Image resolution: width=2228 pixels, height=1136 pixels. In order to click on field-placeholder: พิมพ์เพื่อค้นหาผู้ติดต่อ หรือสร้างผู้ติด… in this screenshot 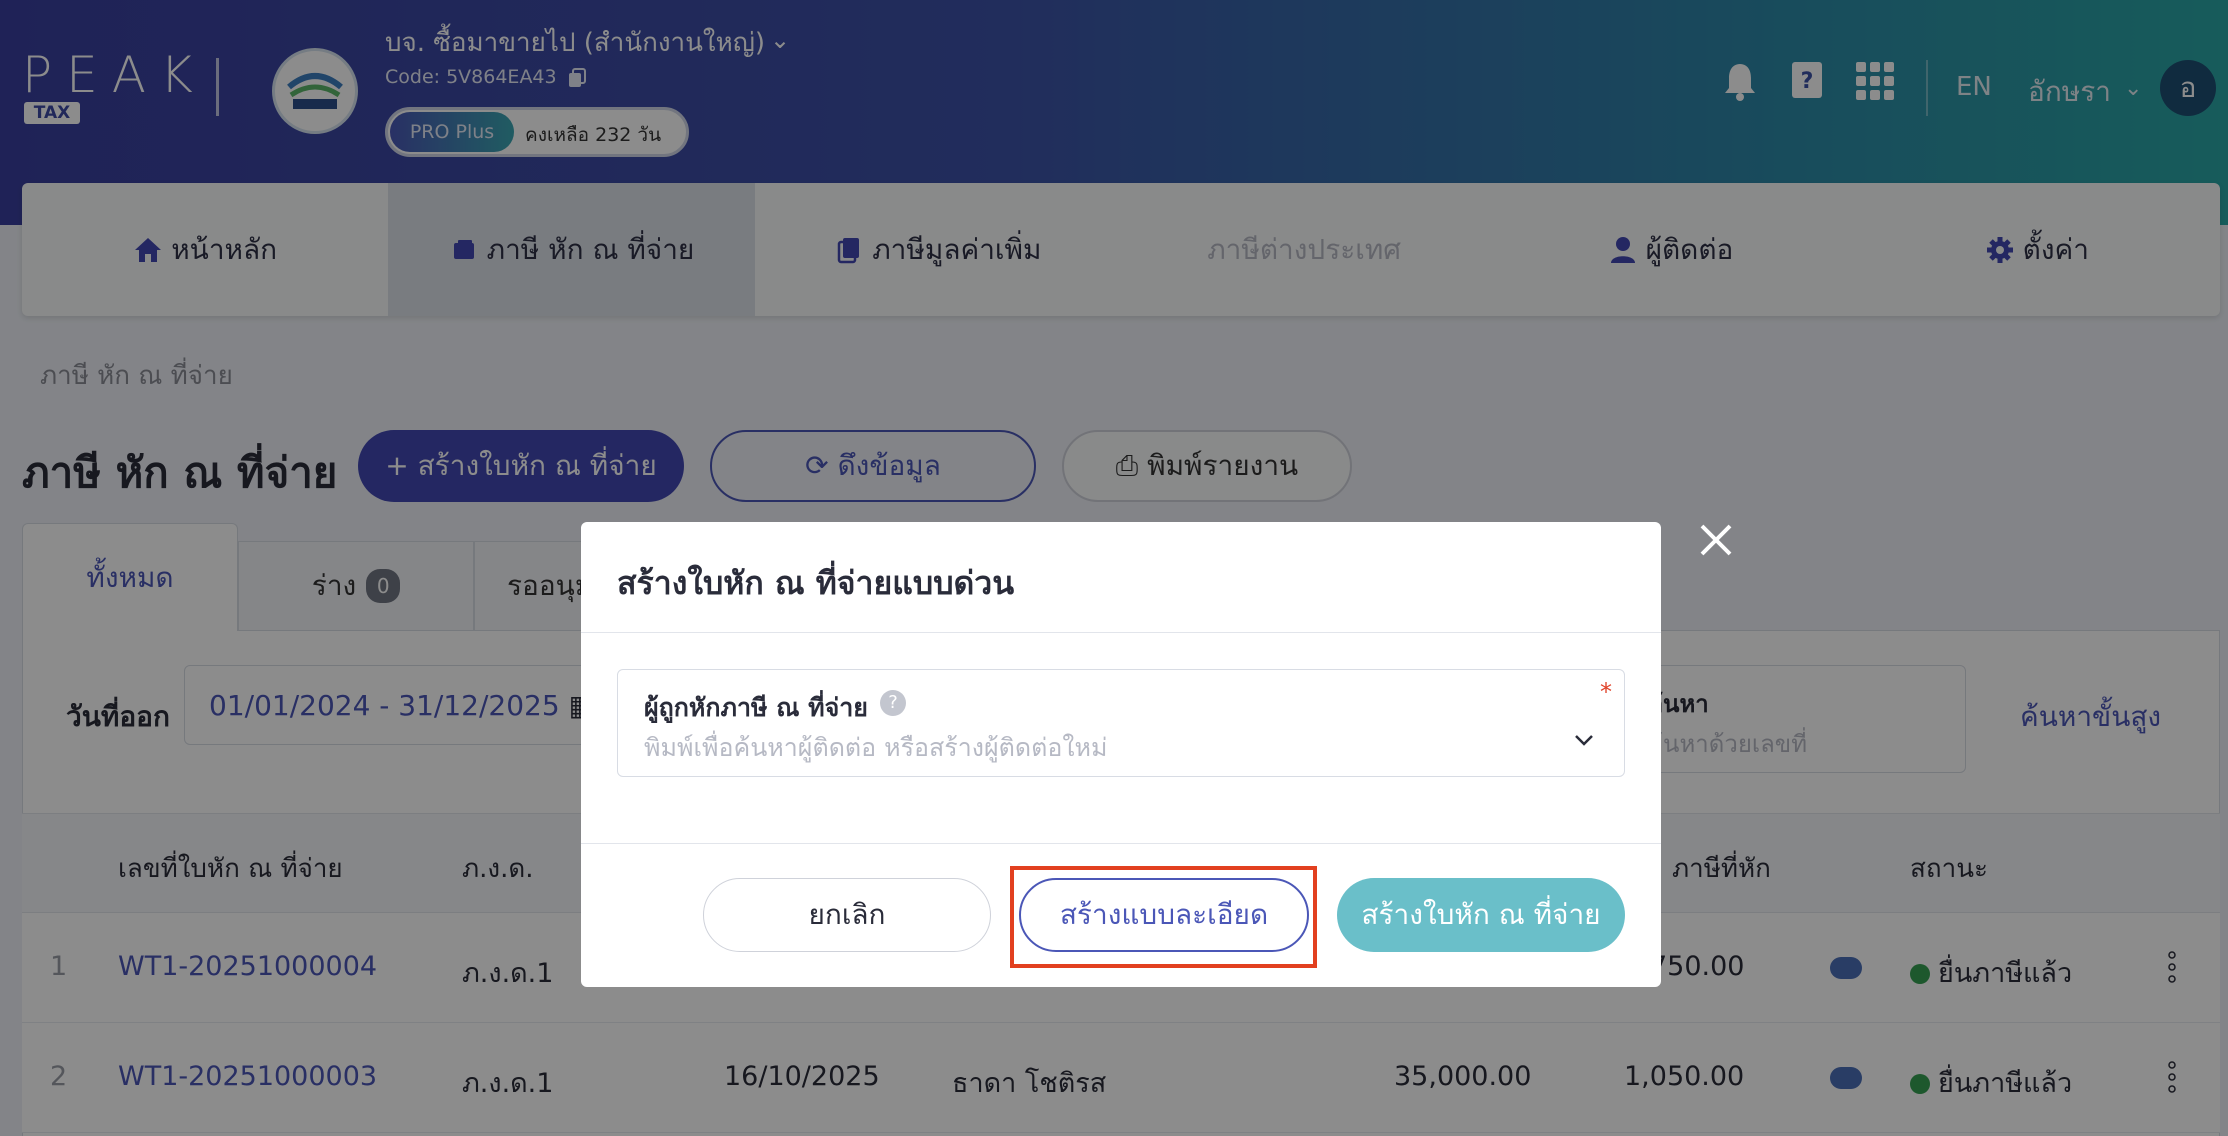, I will do `click(876, 747)`.